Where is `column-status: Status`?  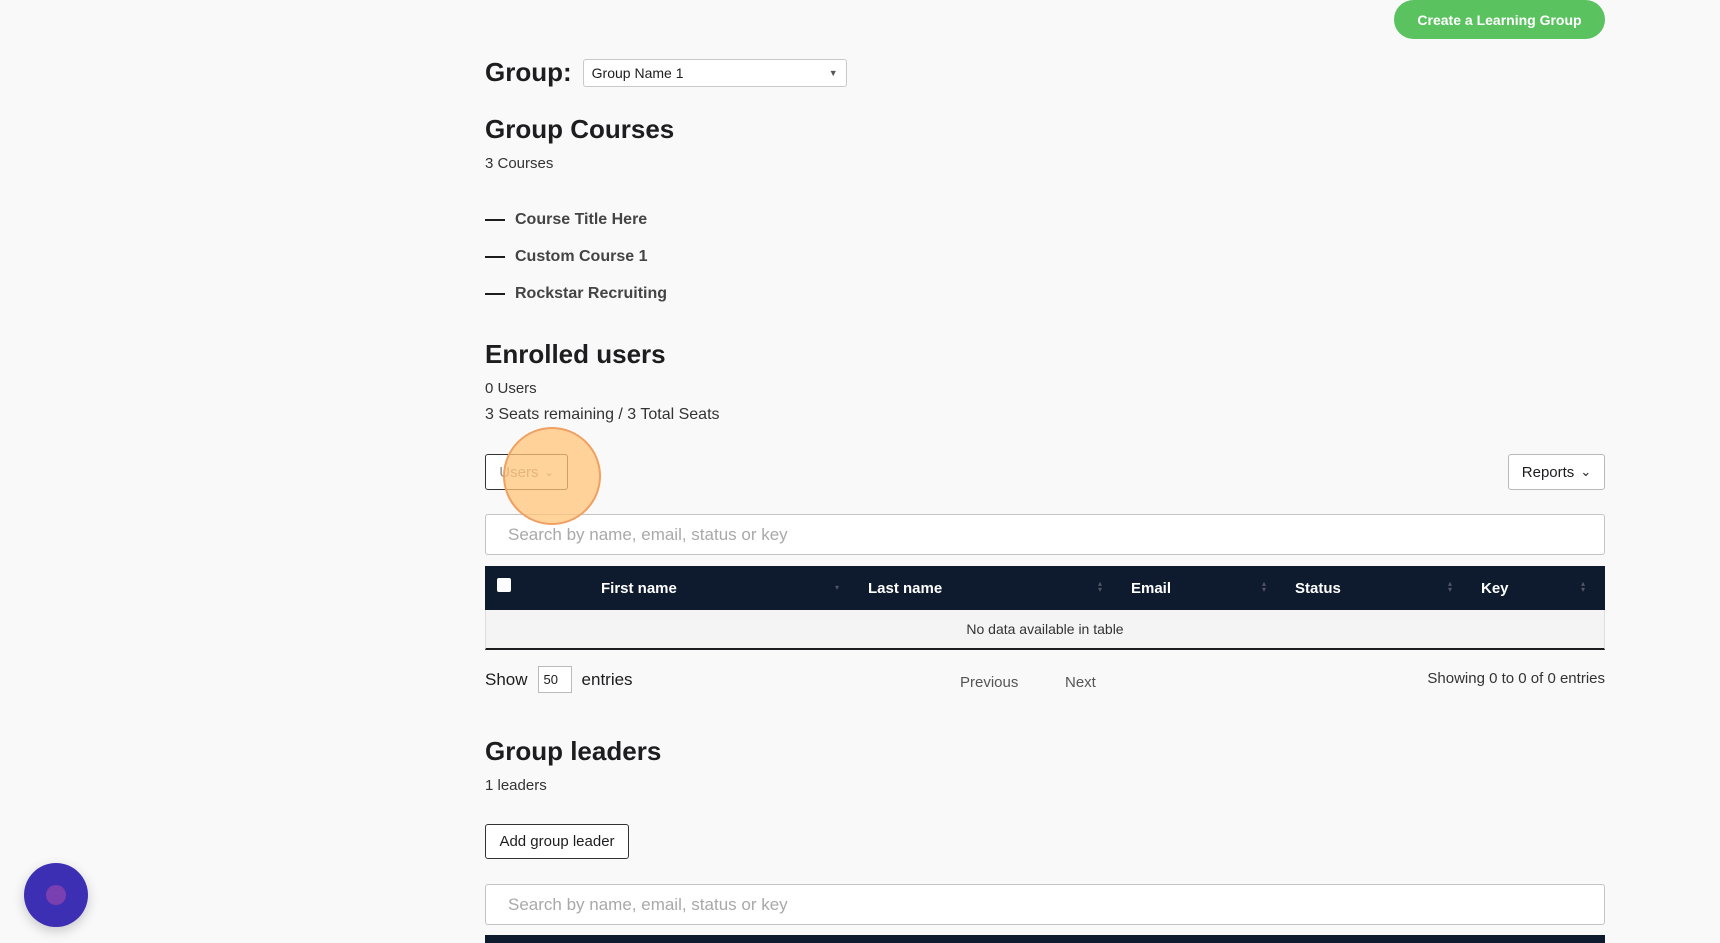
column-status: Status is located at coordinates (1318, 588).